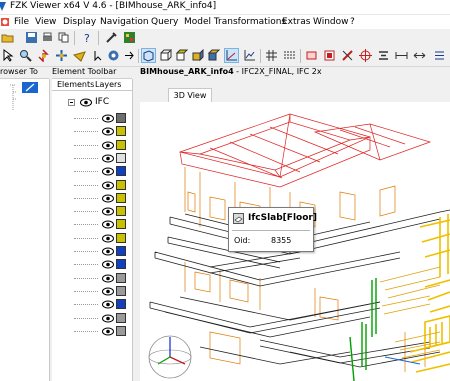 The width and height of the screenshot is (450, 381). What do you see at coordinates (231, 55) in the screenshot?
I see `axis-icon` at bounding box center [231, 55].